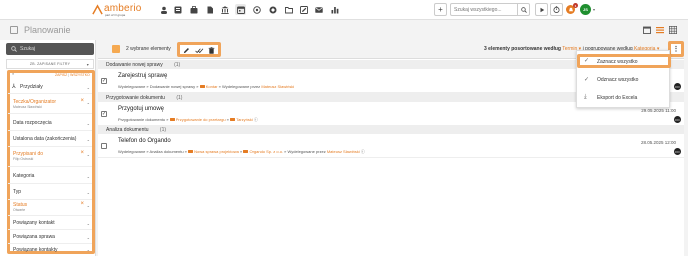 This screenshot has height=256, width=688. What do you see at coordinates (13, 74) in the screenshot?
I see `filter-toggle-icon: ≡` at bounding box center [13, 74].